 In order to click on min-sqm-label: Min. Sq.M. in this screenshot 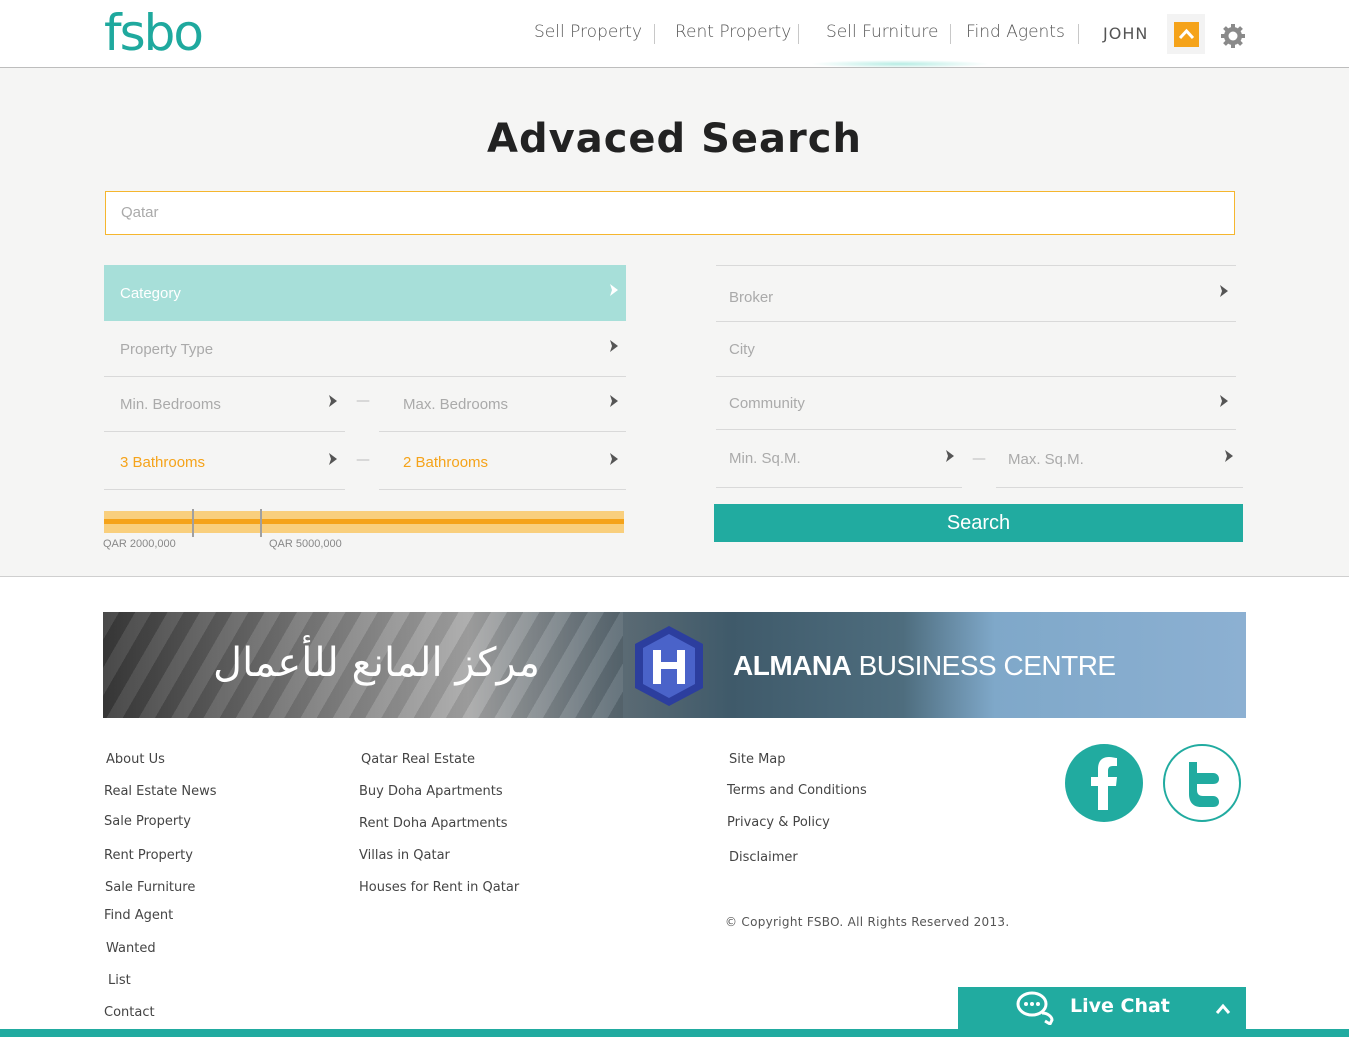, I will do `click(765, 458)`.